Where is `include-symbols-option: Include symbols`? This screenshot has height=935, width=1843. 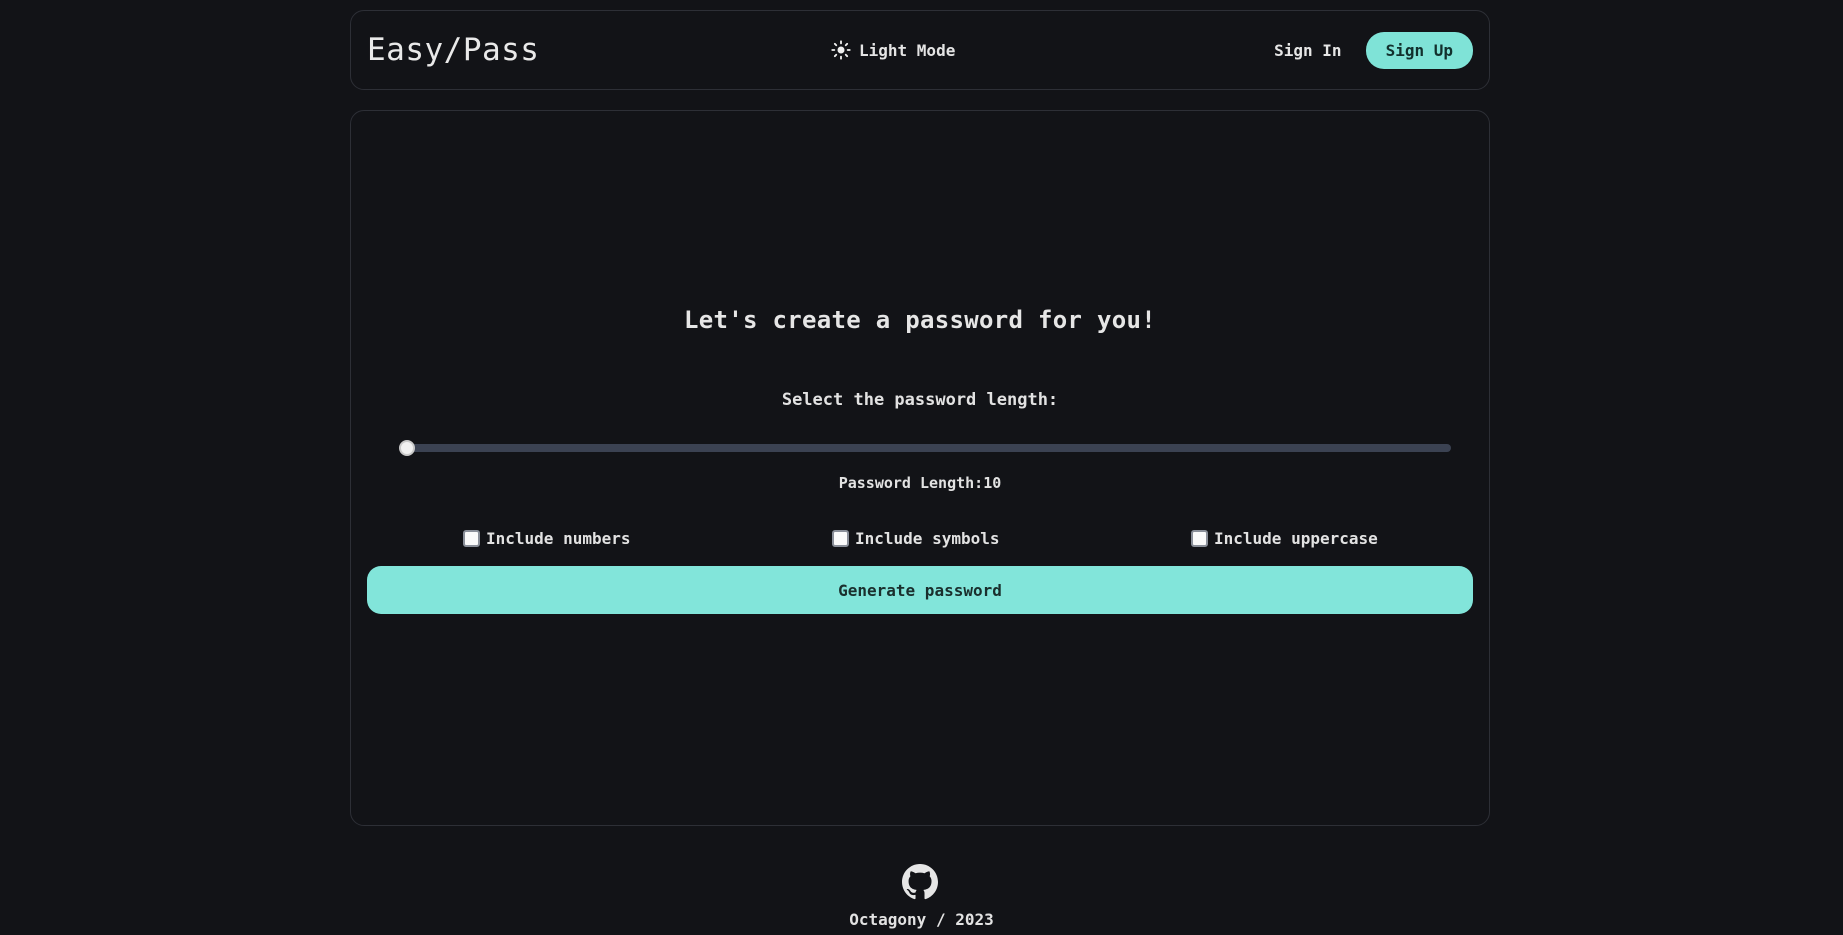
include-symbols-option: Include symbols is located at coordinates (916, 538).